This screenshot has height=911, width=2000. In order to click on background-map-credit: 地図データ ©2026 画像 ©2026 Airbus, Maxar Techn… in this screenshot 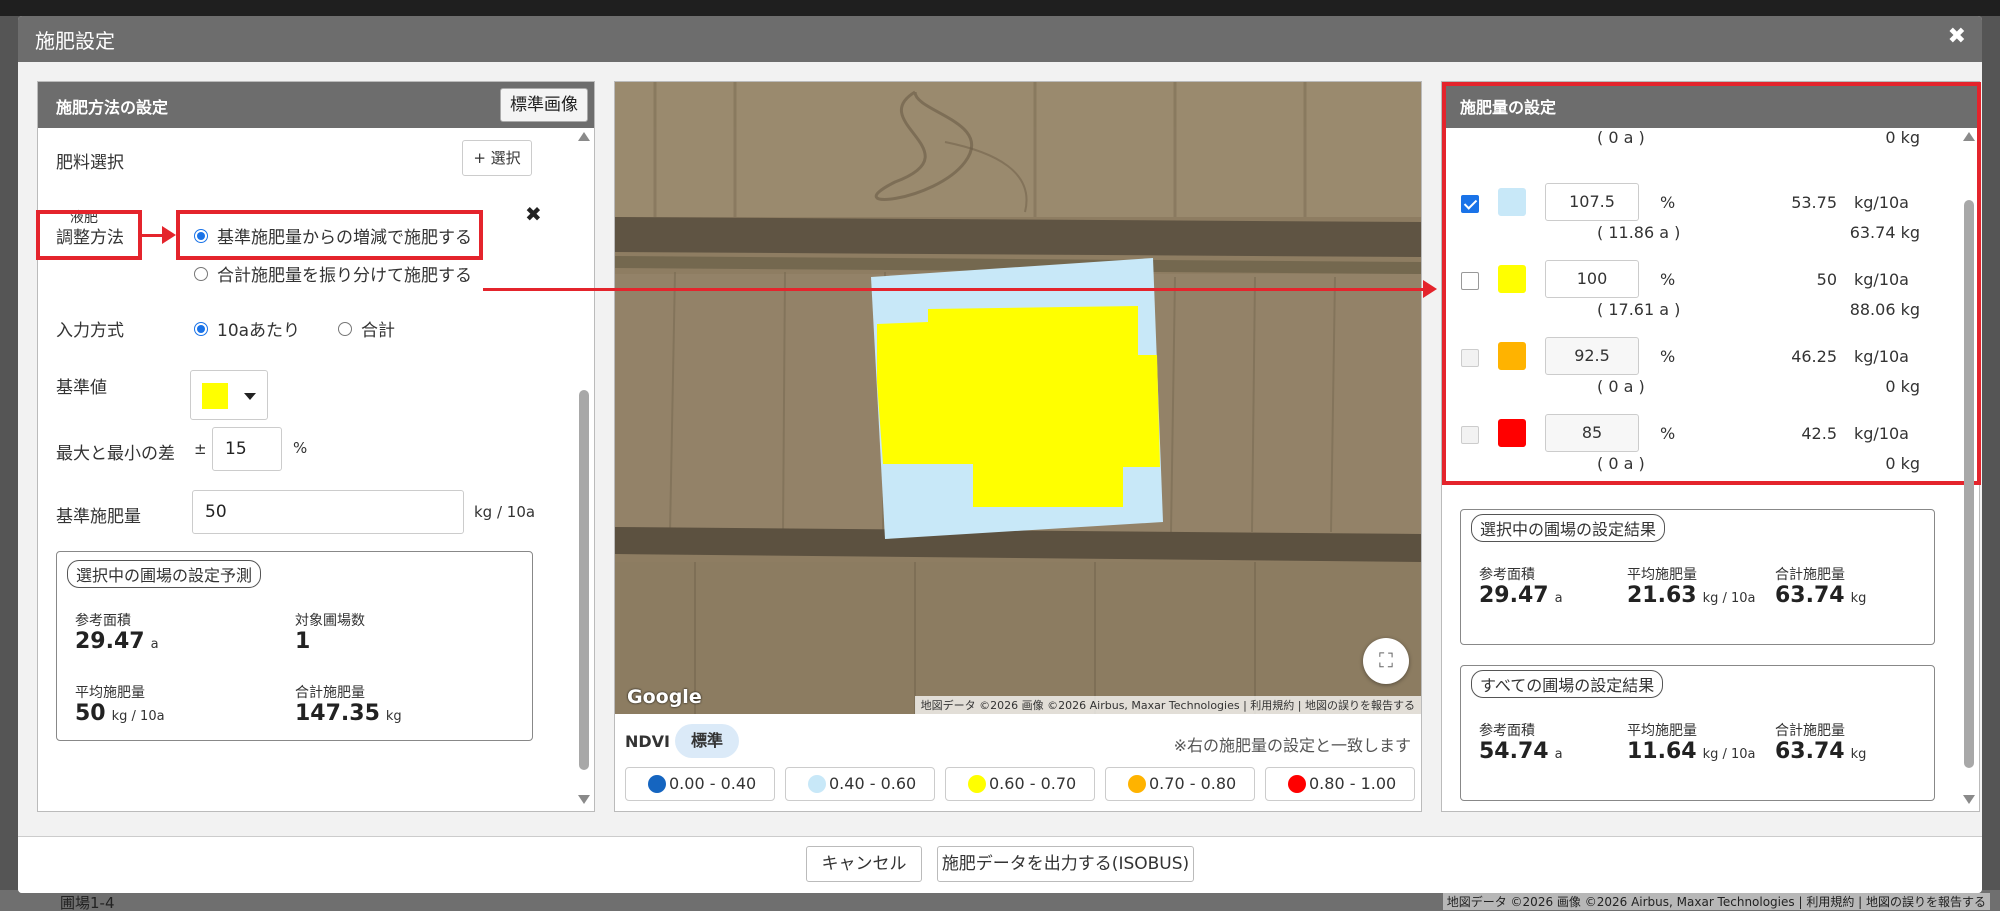, I will do `click(1716, 901)`.